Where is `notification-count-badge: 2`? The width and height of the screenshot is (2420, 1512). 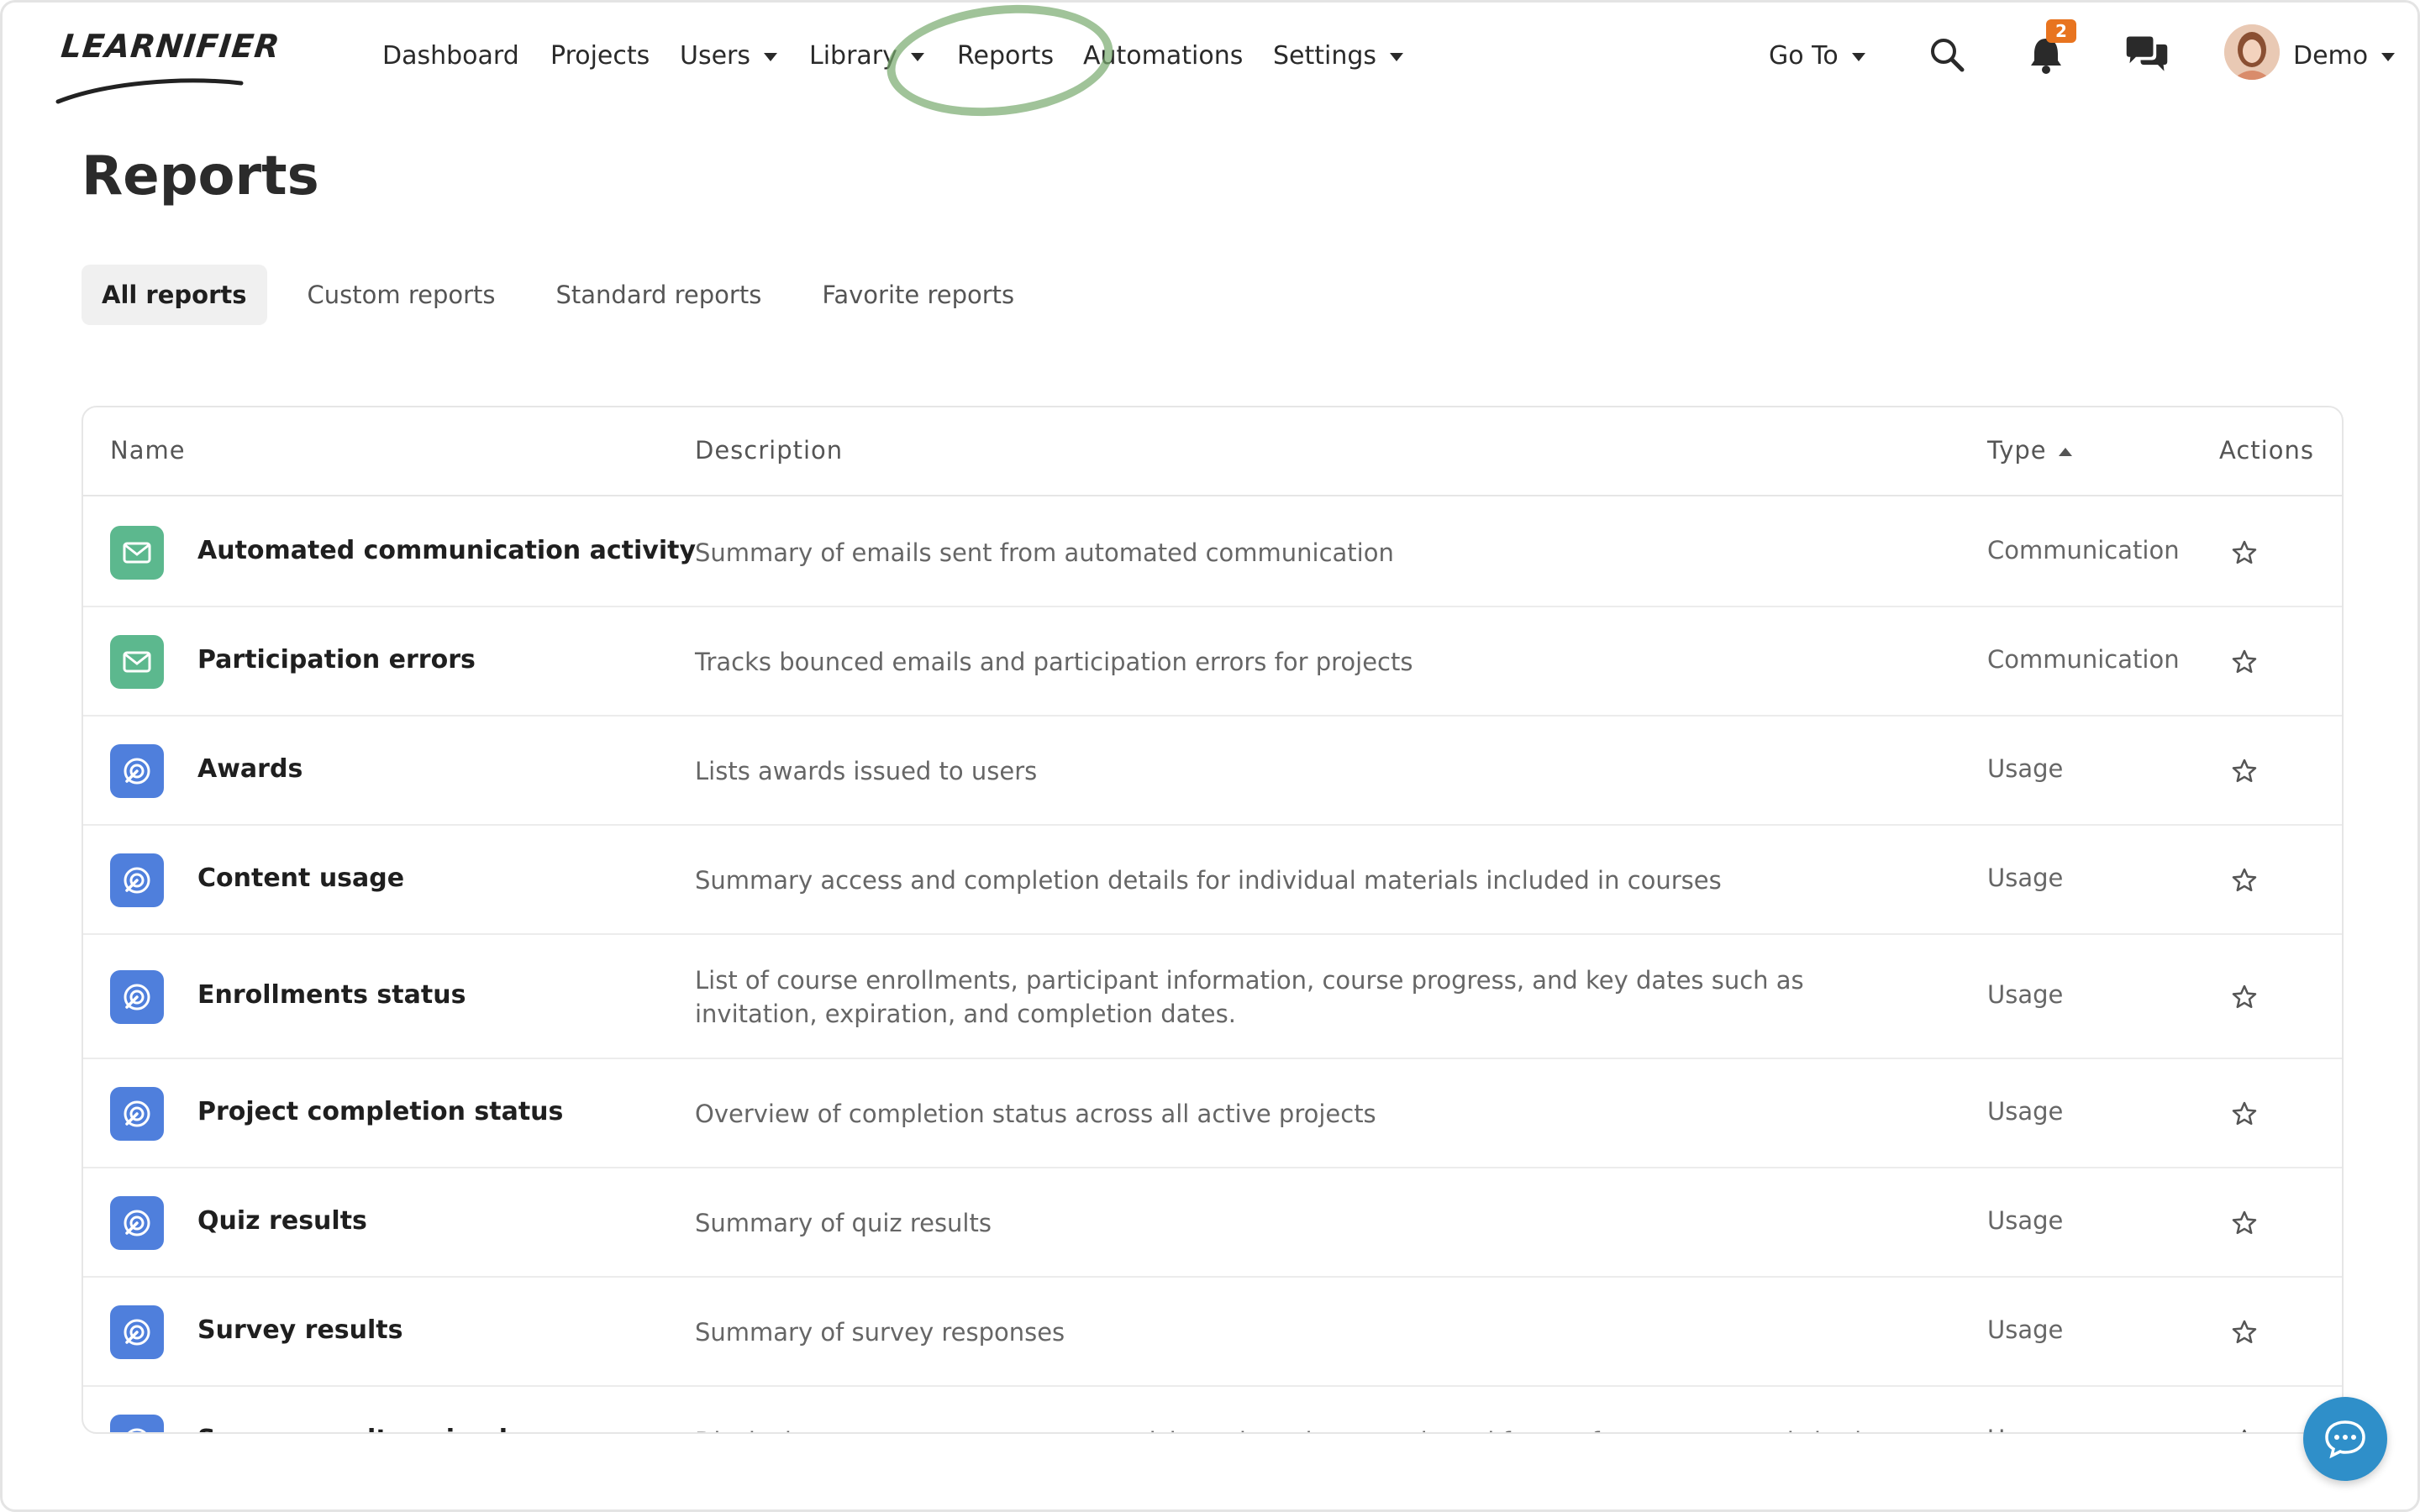
notification-count-badge: 2 is located at coordinates (2061, 31).